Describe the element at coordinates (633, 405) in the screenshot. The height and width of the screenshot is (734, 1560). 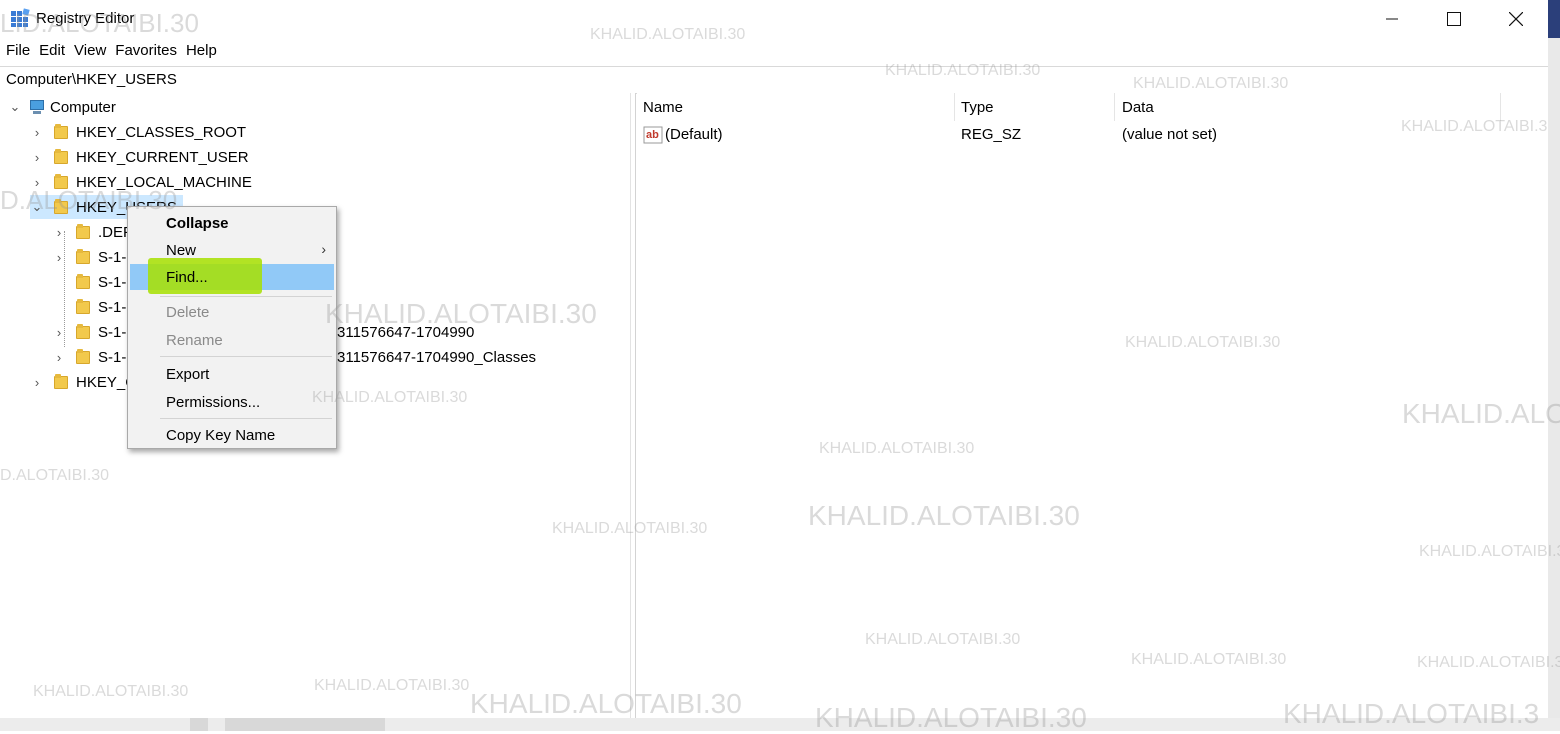
I see `pane-splitter` at that location.